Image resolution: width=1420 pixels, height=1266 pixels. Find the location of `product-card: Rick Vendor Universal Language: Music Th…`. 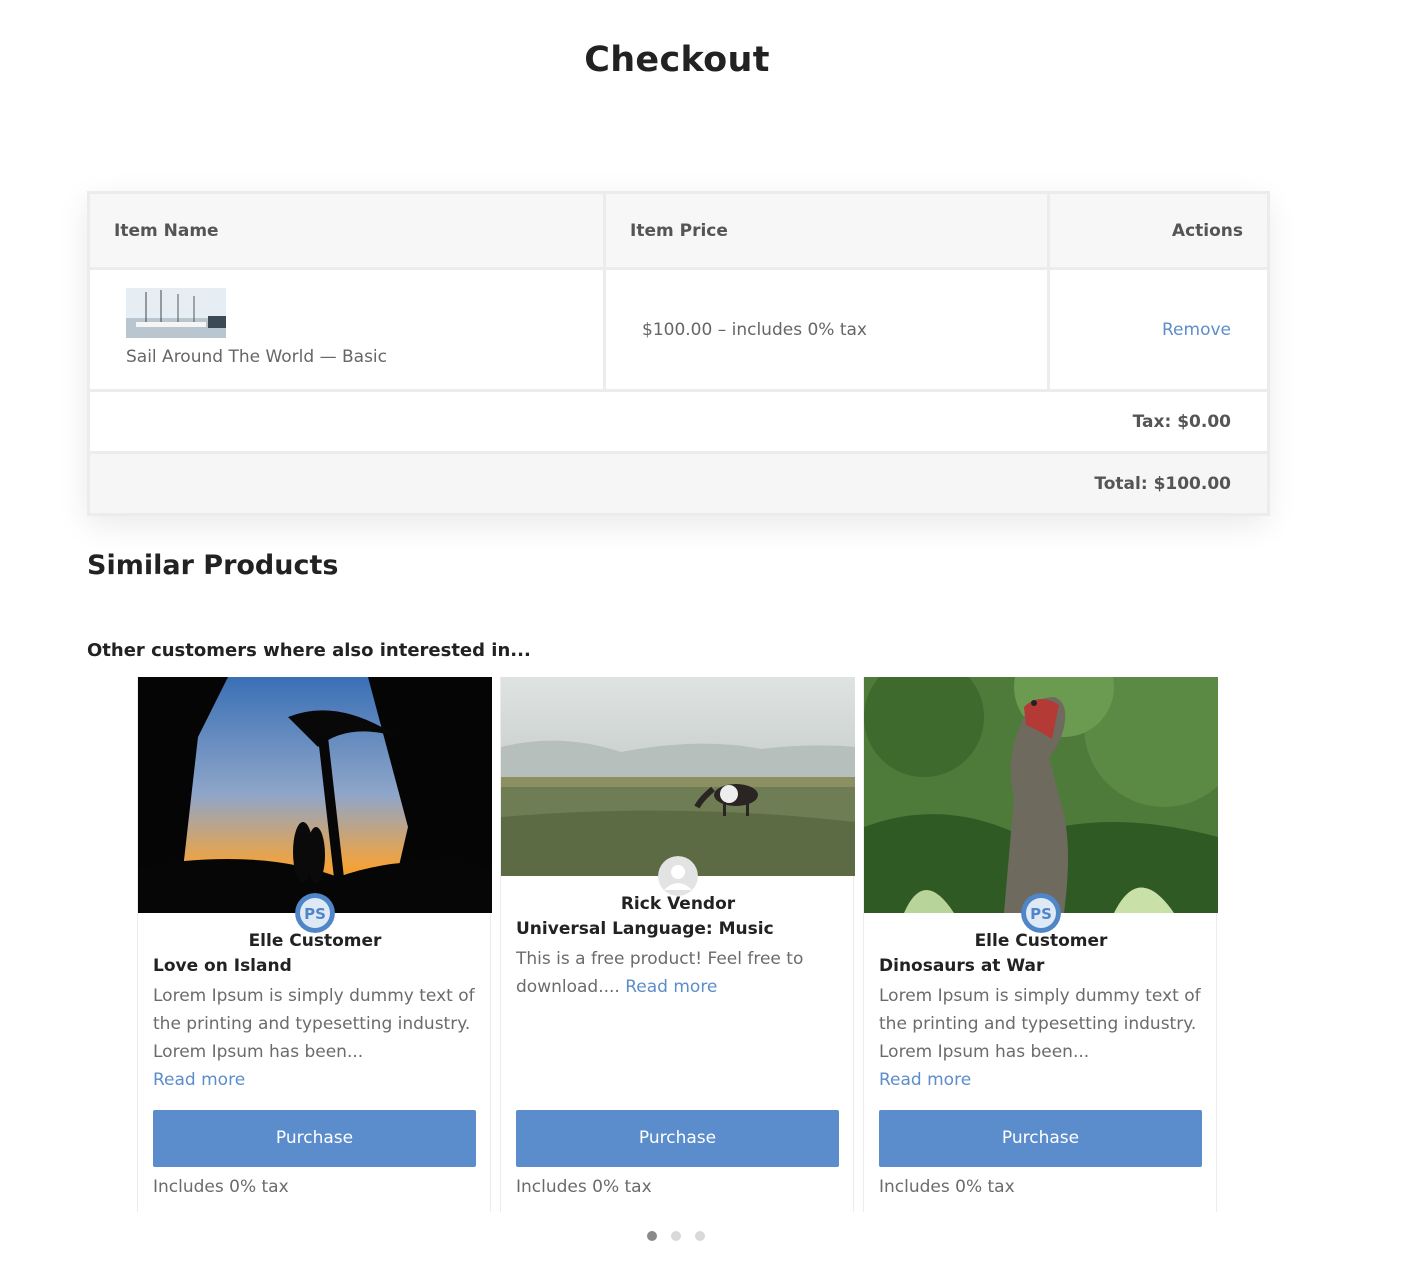

product-card: Rick Vendor Universal Language: Music Th… is located at coordinates (677, 944).